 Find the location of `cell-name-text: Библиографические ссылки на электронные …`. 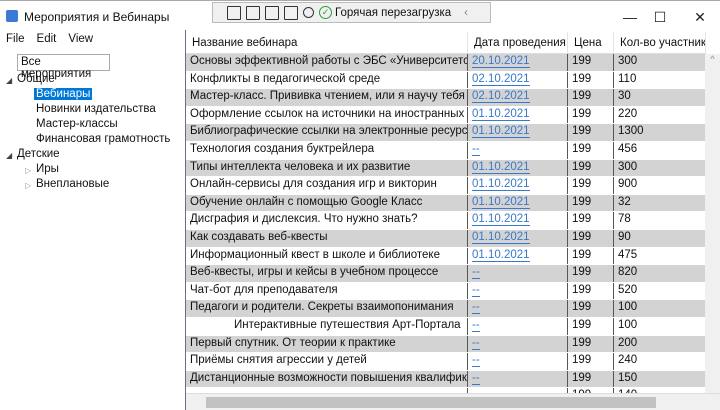

cell-name-text: Библиографические ссылки на электронные … is located at coordinates (329, 131).